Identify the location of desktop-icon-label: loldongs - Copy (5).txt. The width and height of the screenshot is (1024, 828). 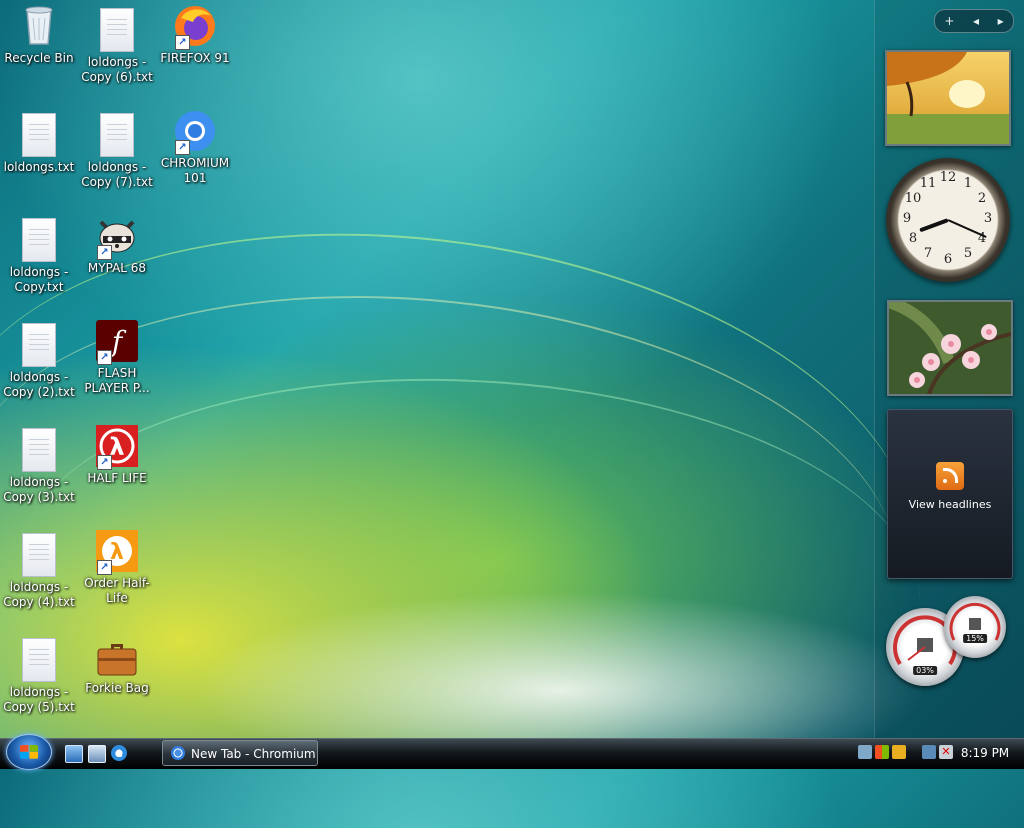
(39, 699).